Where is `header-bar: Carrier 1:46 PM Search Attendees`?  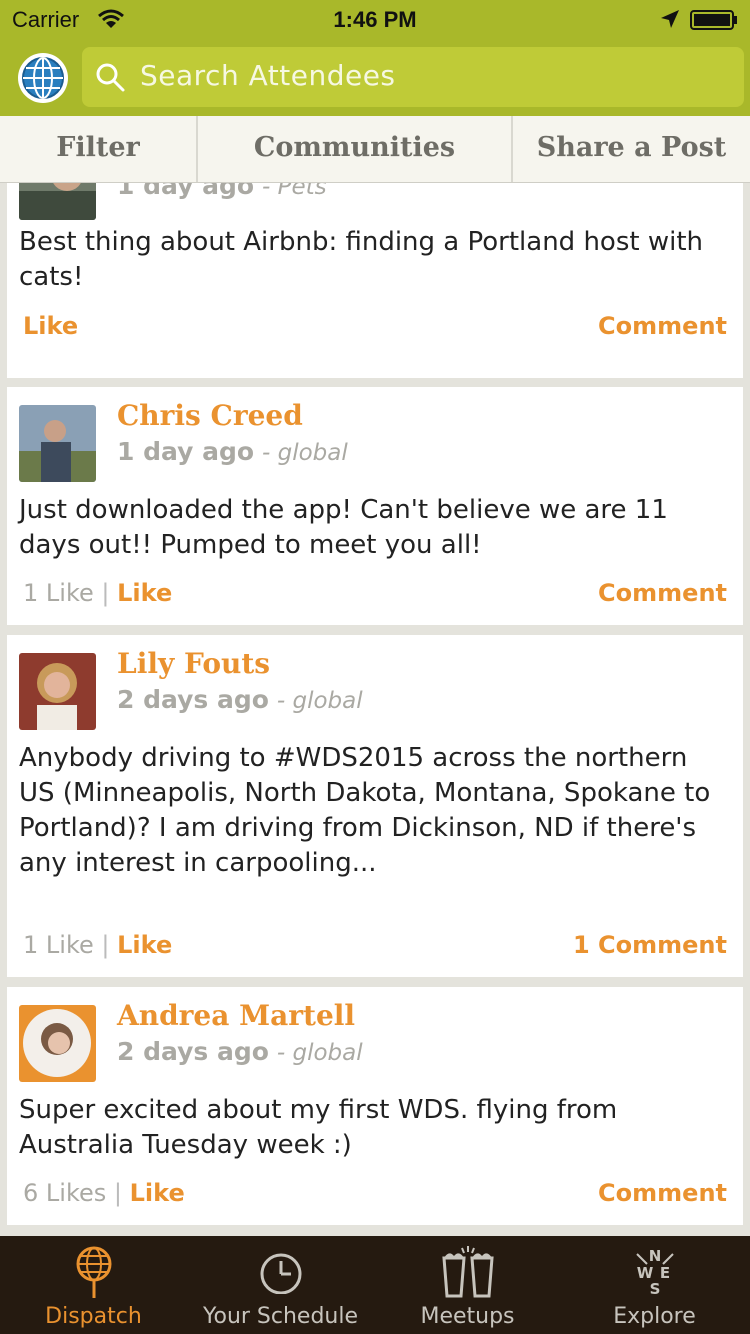 header-bar: Carrier 1:46 PM Search Attendees is located at coordinates (375, 58).